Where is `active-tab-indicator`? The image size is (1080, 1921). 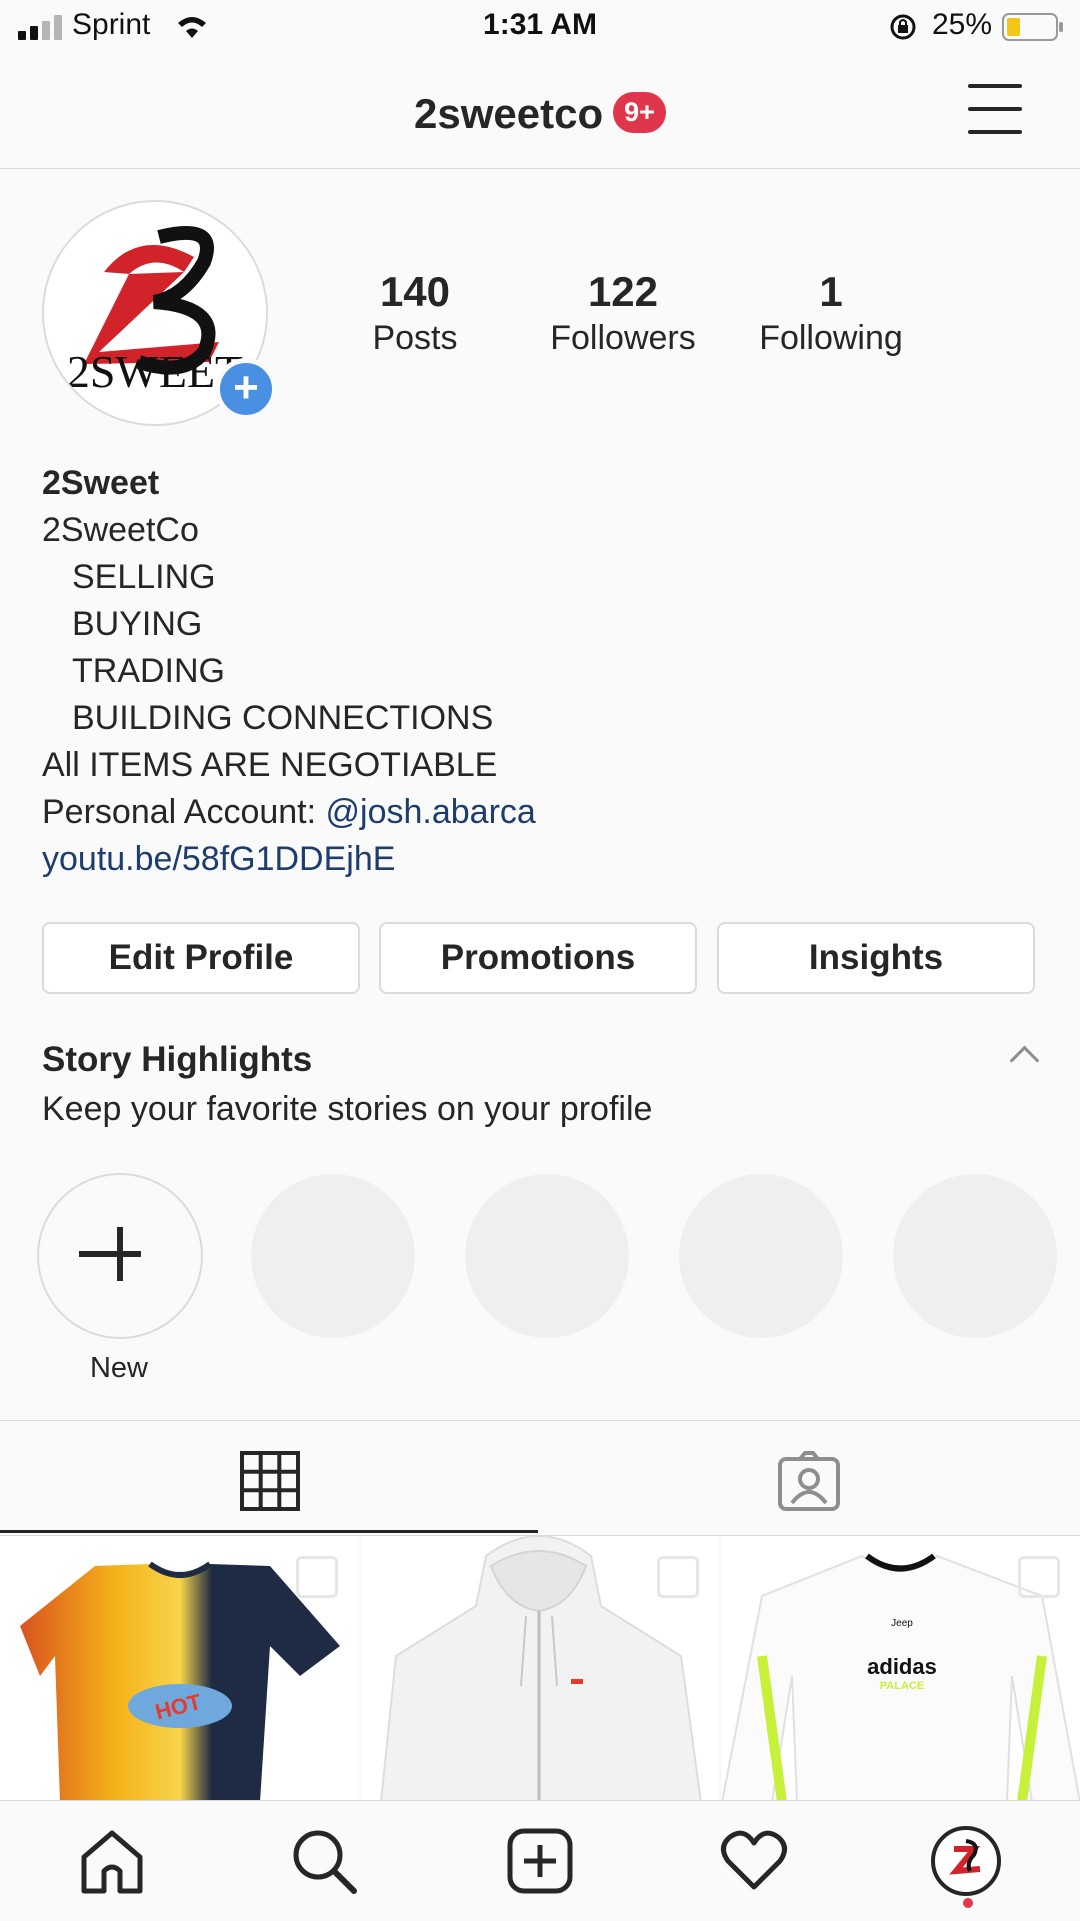 active-tab-indicator is located at coordinates (269, 1531).